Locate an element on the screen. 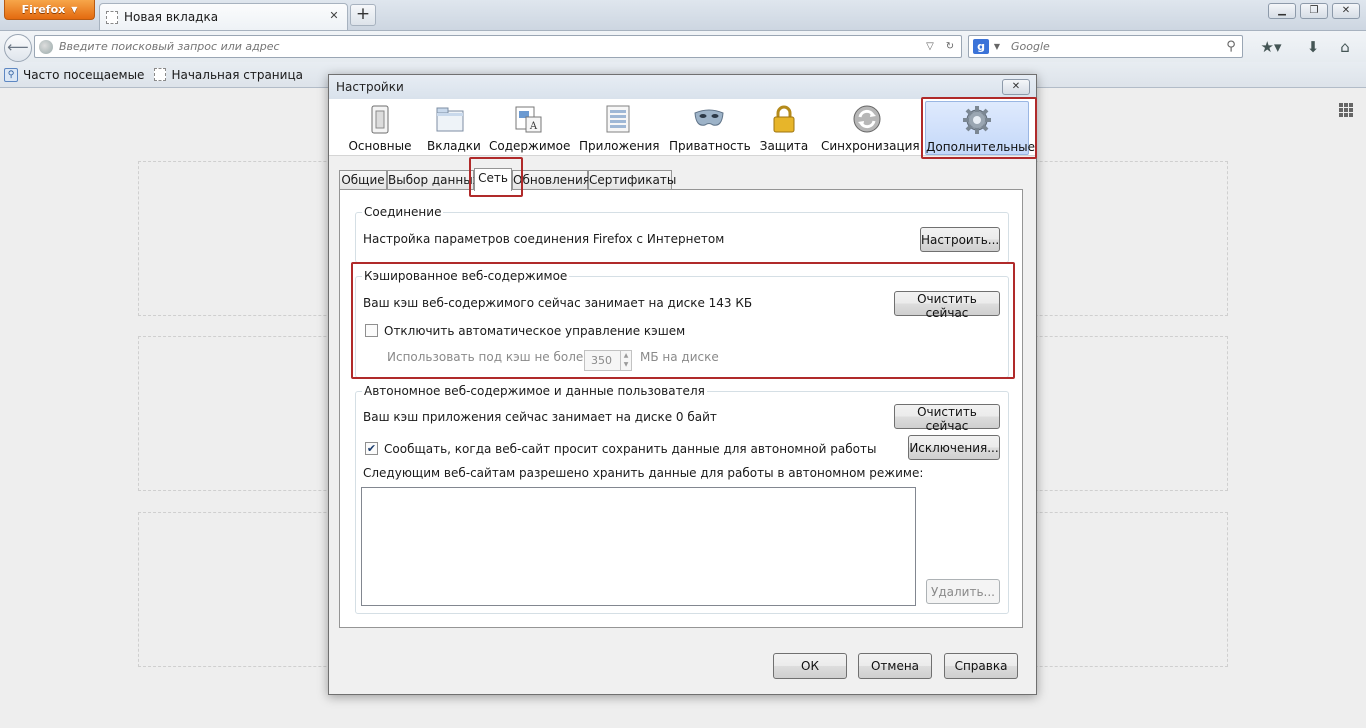 Image resolution: width=1366 pixels, height=728 pixels. most-visited-icon: ⚲ is located at coordinates (11, 74).